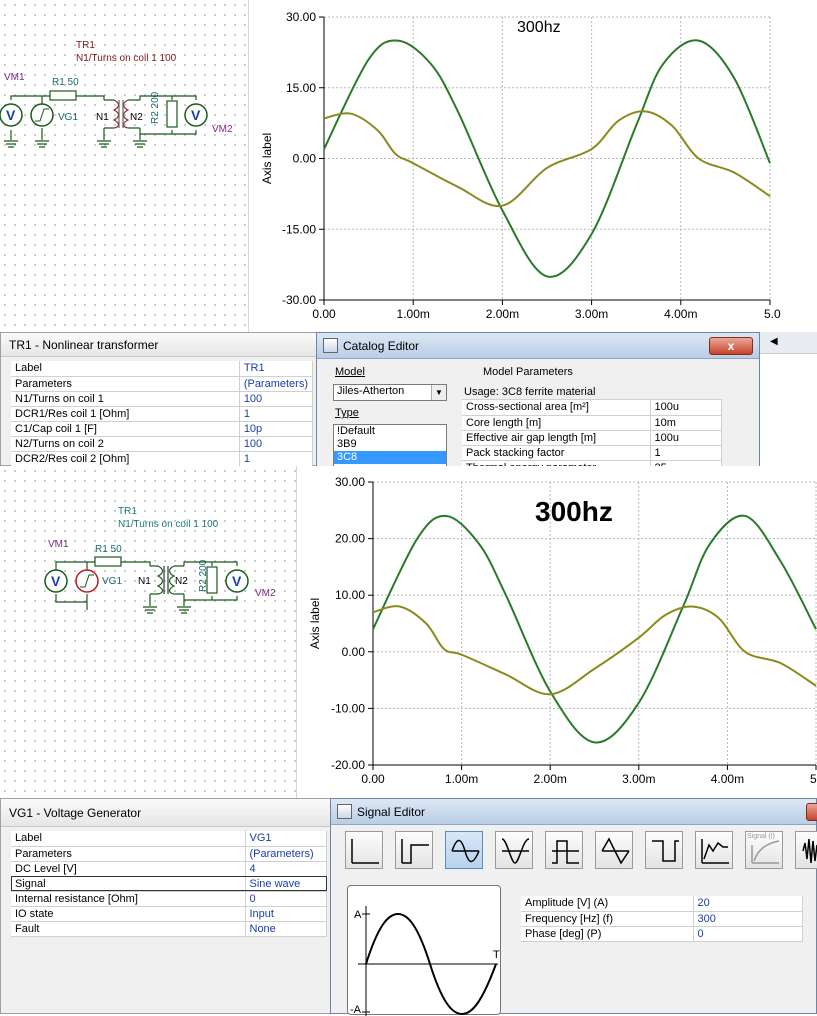 This screenshot has height=1016, width=817. Describe the element at coordinates (662, 934) in the screenshot. I see `property-row: Phase [deg] (P) 0` at that location.